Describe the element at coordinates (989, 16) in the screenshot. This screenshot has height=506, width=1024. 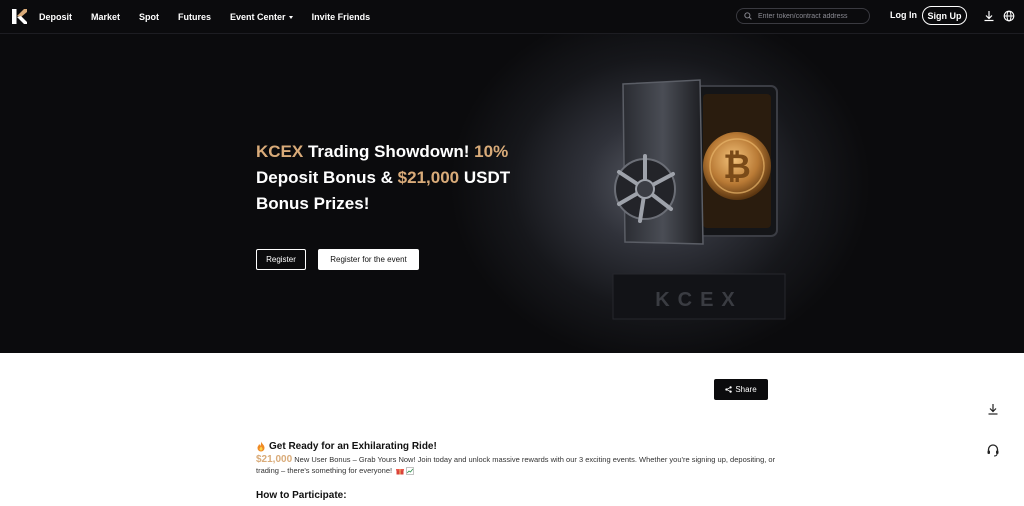
I see `download-icon` at that location.